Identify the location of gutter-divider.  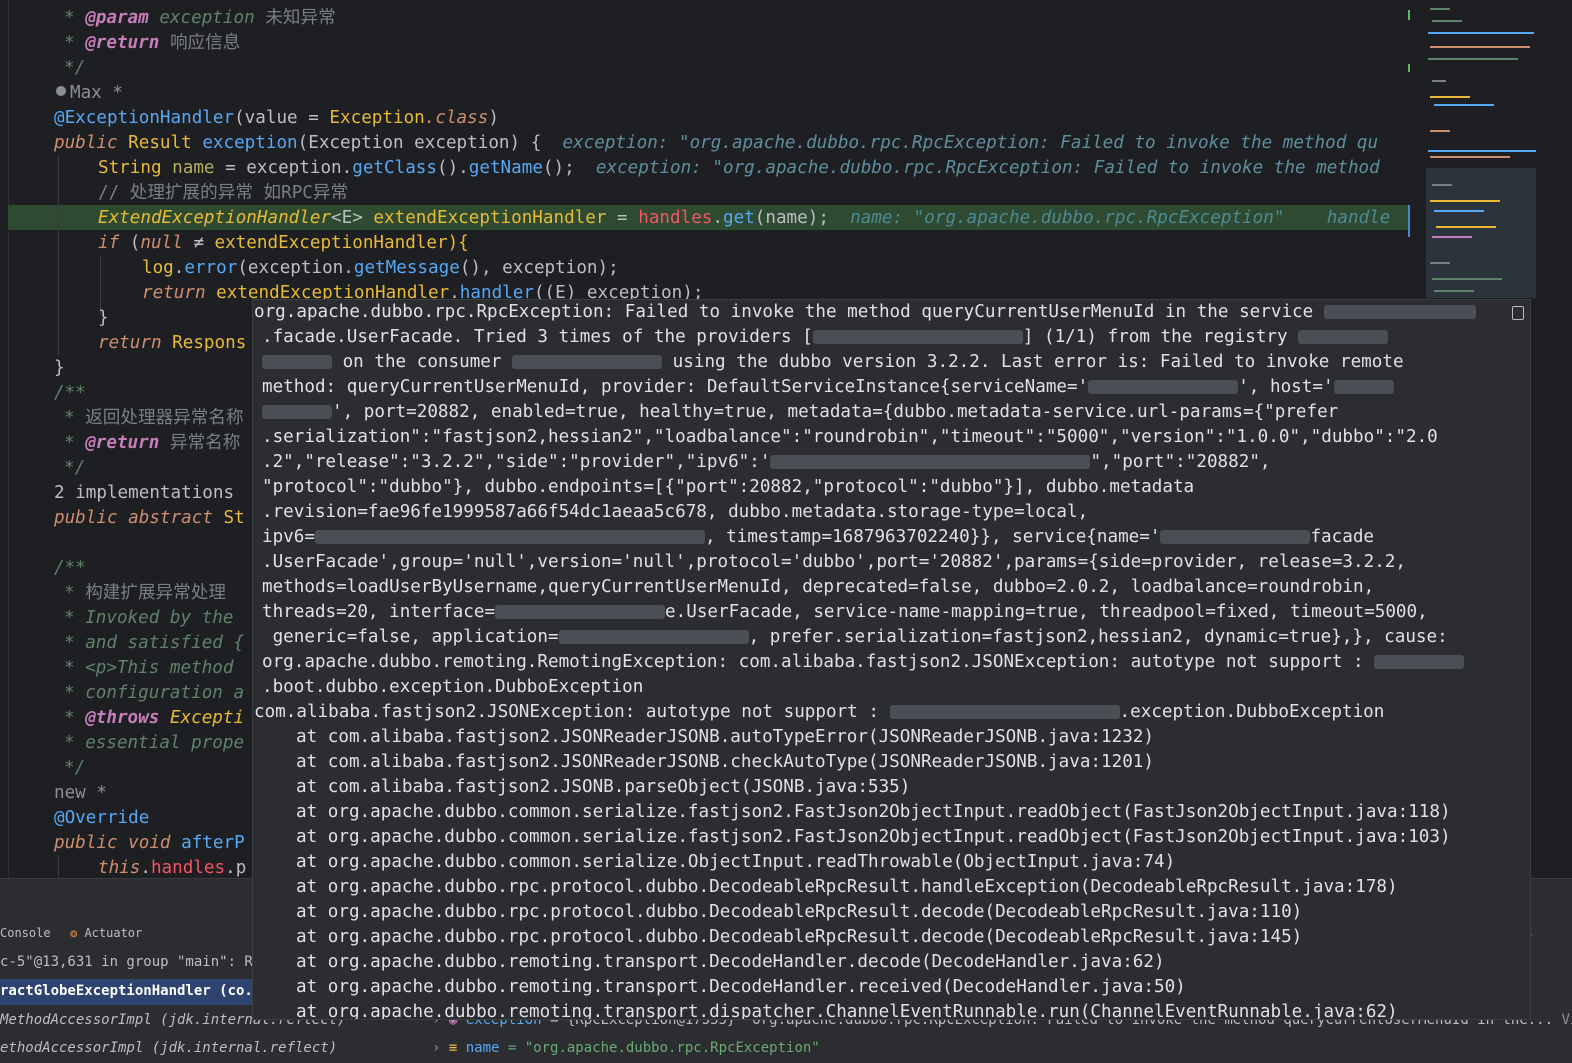
(8, 439).